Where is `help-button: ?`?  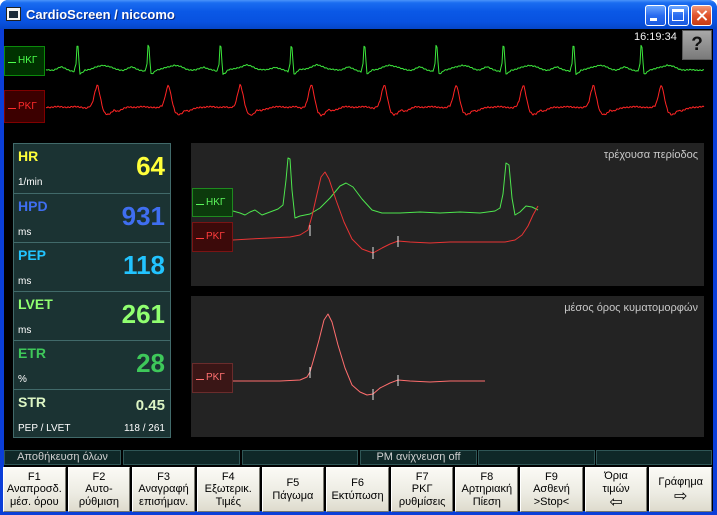
help-button: ? is located at coordinates (697, 45).